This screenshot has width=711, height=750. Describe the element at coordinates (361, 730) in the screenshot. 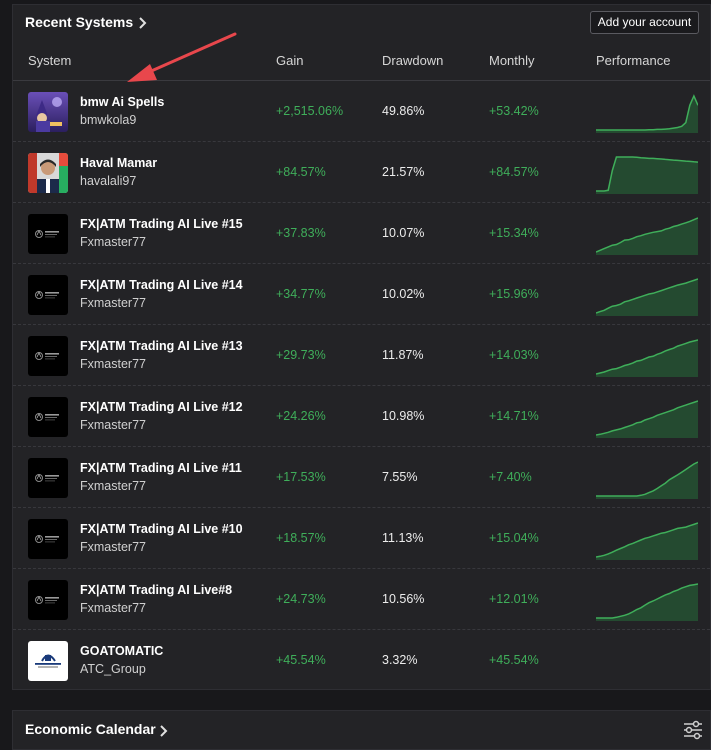

I see `economic-calendar-panel: Economic Calendar` at that location.